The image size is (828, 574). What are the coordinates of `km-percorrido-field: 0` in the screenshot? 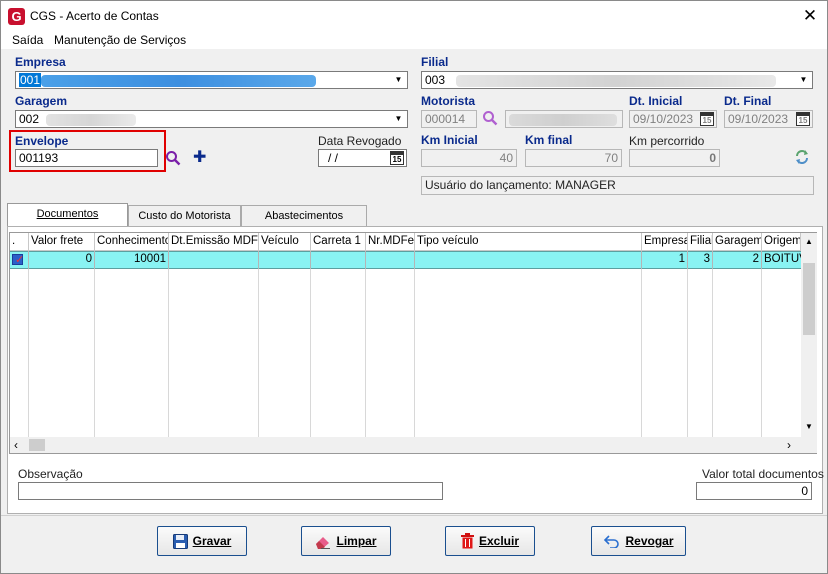 It's located at (674, 158).